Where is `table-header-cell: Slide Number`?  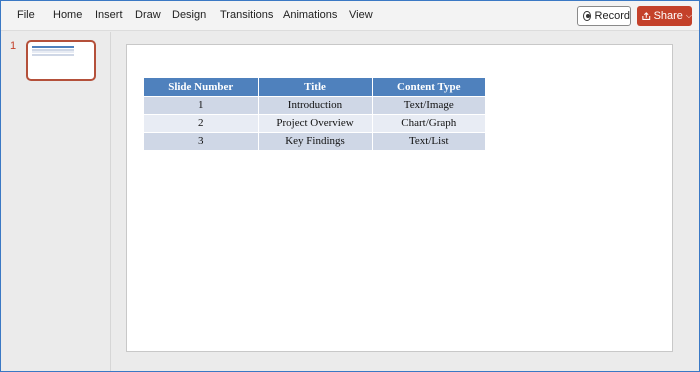
table-header-cell: Slide Number is located at coordinates (201, 87).